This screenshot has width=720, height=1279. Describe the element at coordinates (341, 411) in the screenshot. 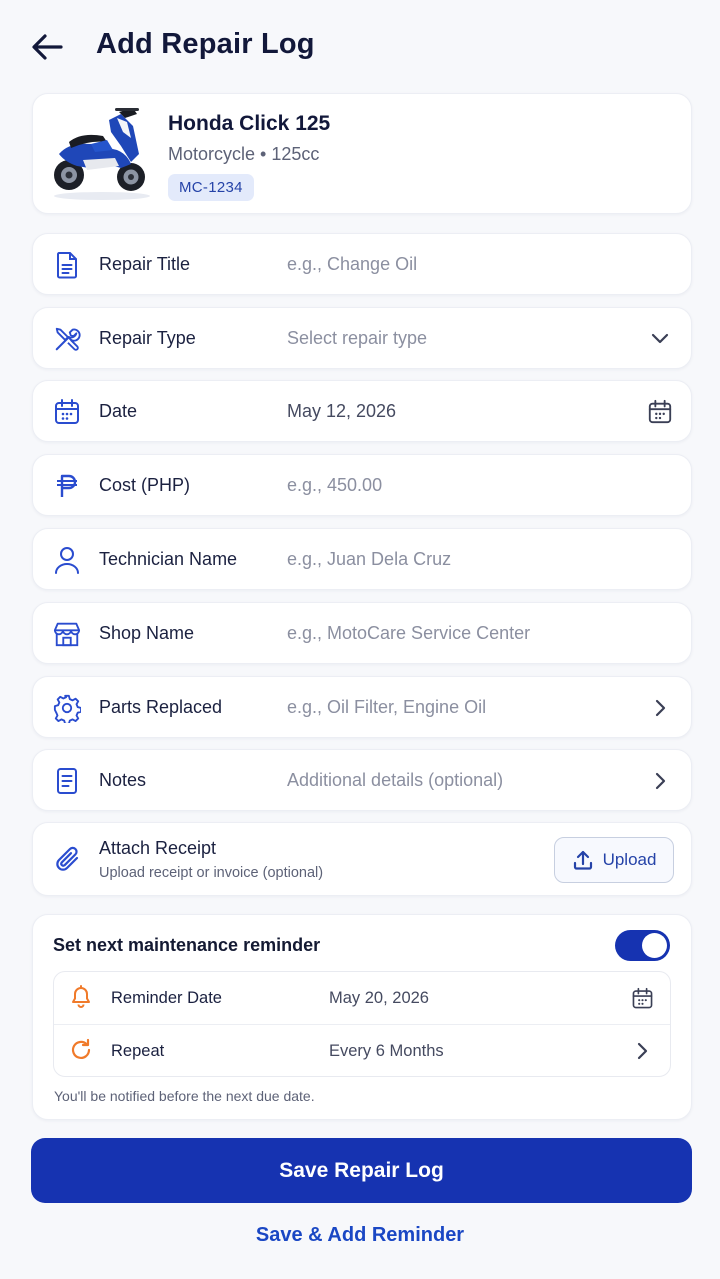

I see `date-value: May 12, 2026` at that location.